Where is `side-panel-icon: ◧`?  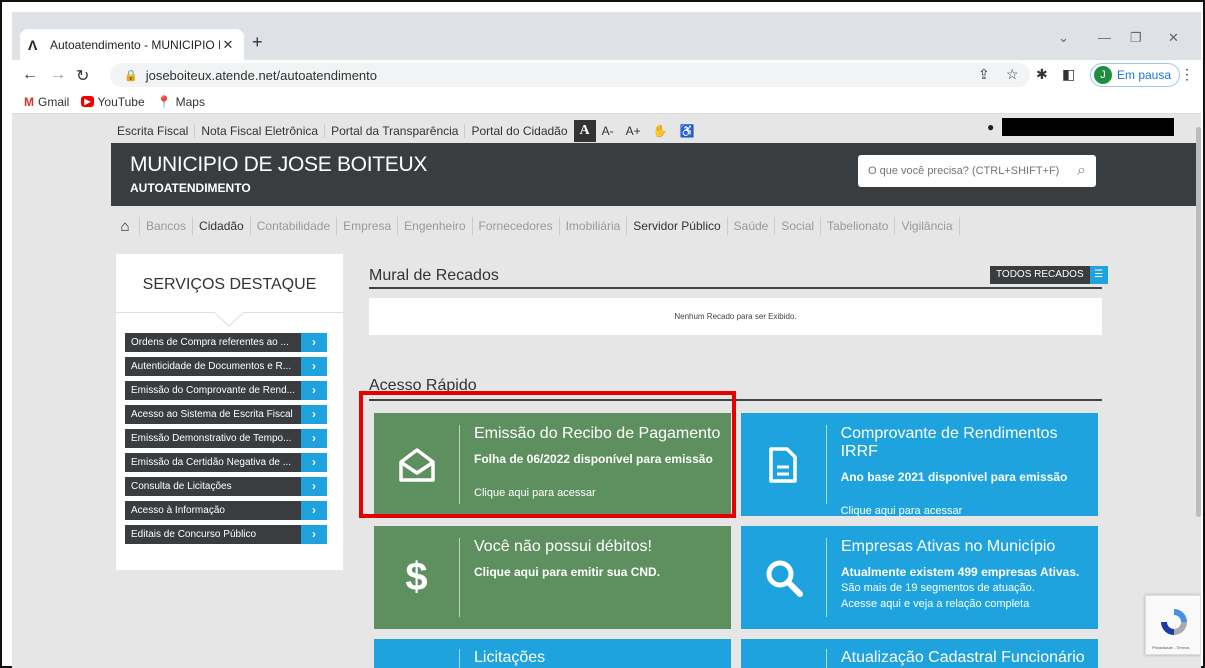
side-panel-icon: ◧ is located at coordinates (1068, 74).